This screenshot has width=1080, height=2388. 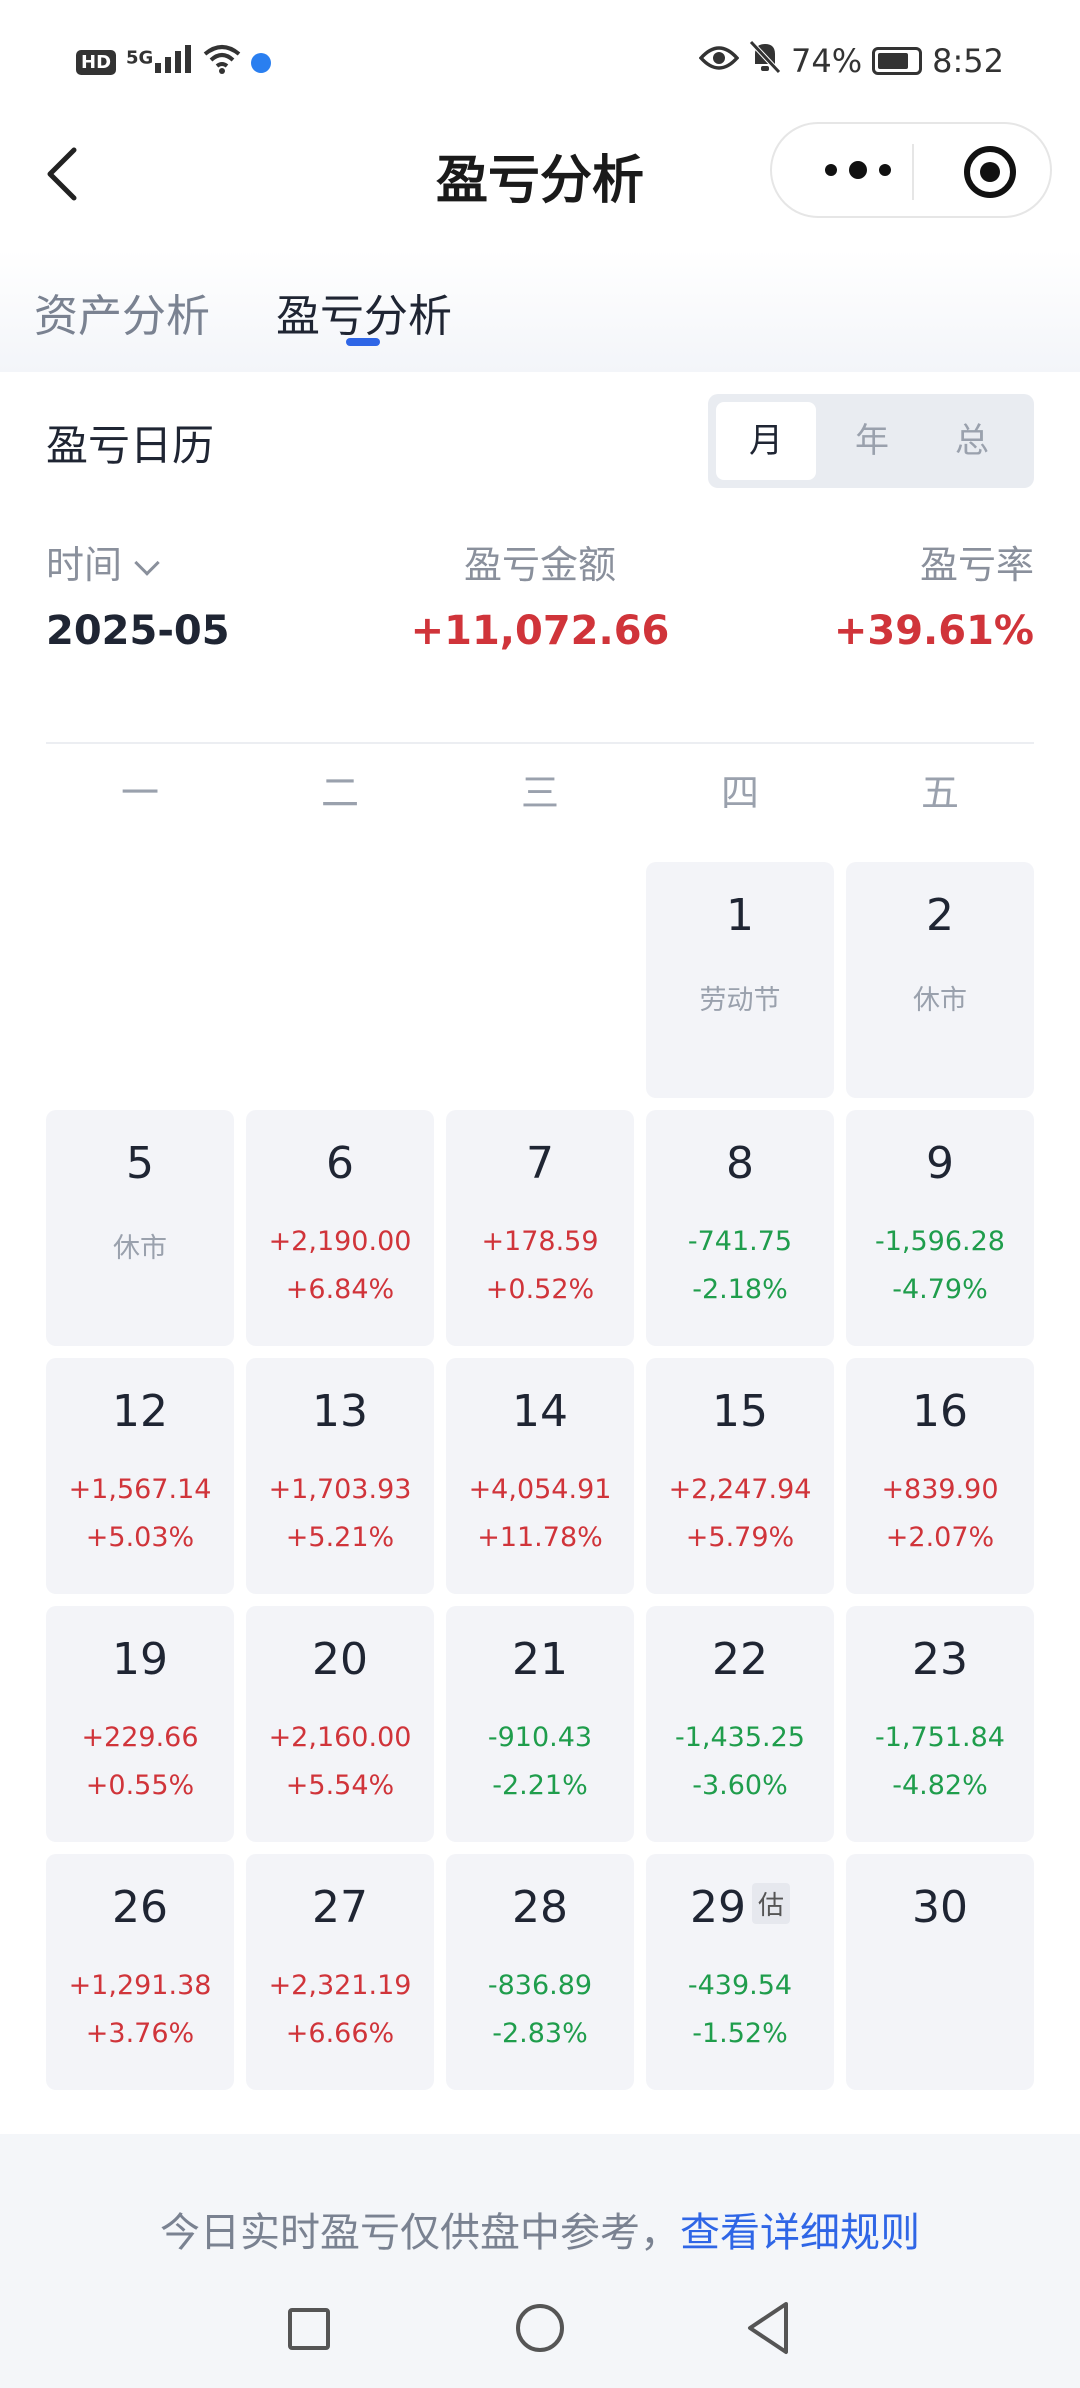 I want to click on calendar-day-cell: 20 +2,160.00 +5.54%, so click(x=340, y=1724).